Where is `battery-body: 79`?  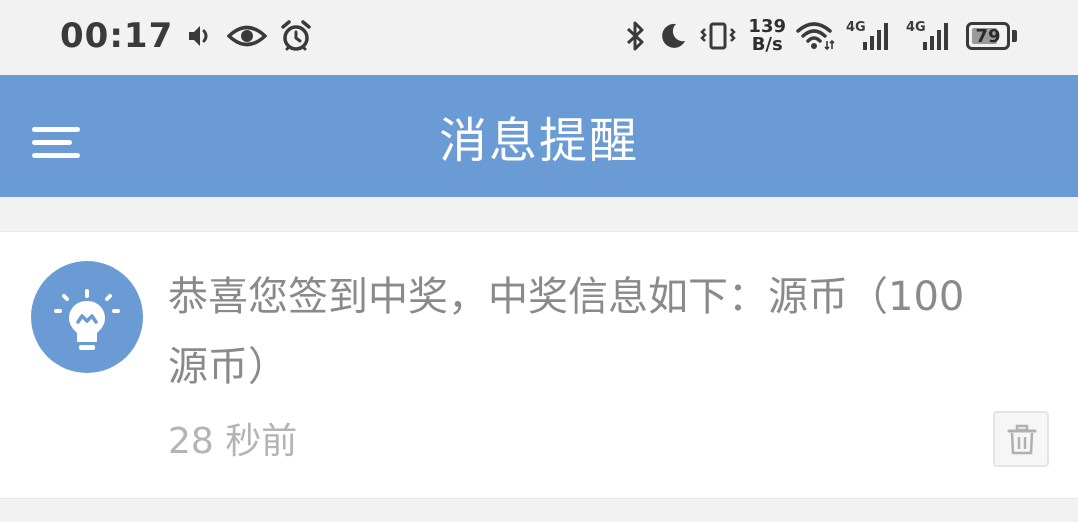
battery-body: 79 is located at coordinates (988, 36).